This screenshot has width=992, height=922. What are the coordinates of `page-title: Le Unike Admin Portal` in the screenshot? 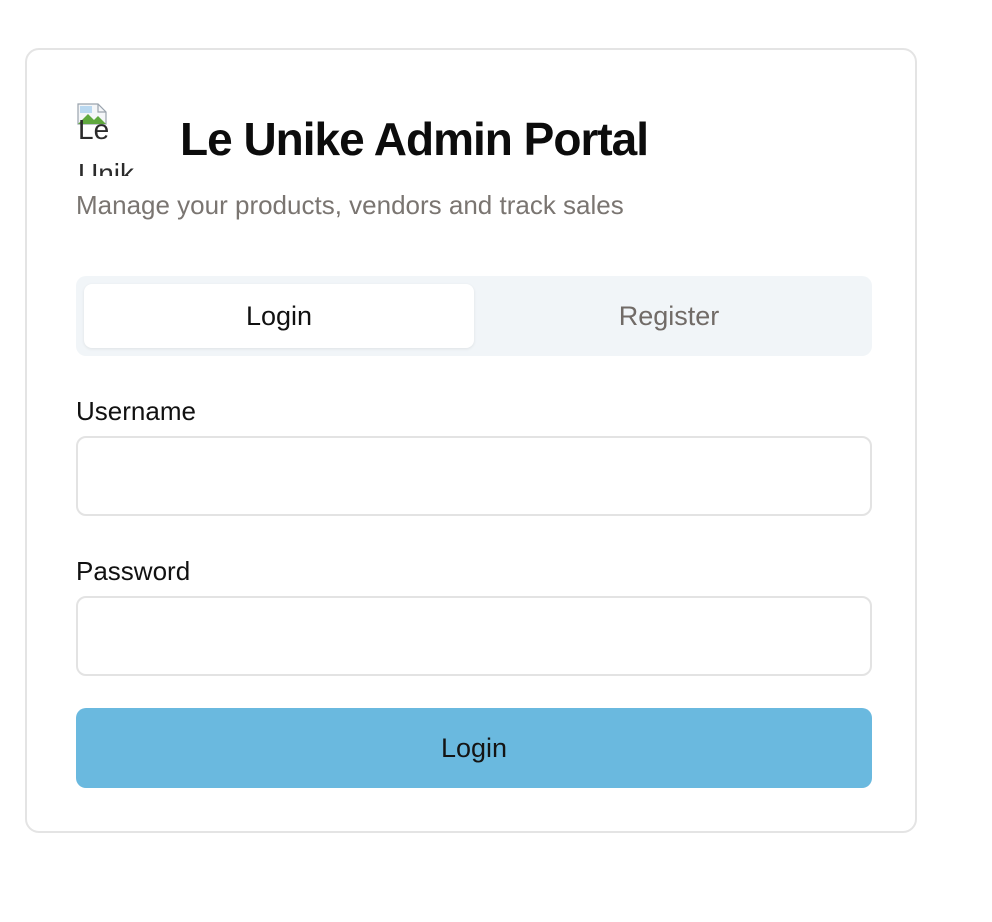 It's located at (414, 139).